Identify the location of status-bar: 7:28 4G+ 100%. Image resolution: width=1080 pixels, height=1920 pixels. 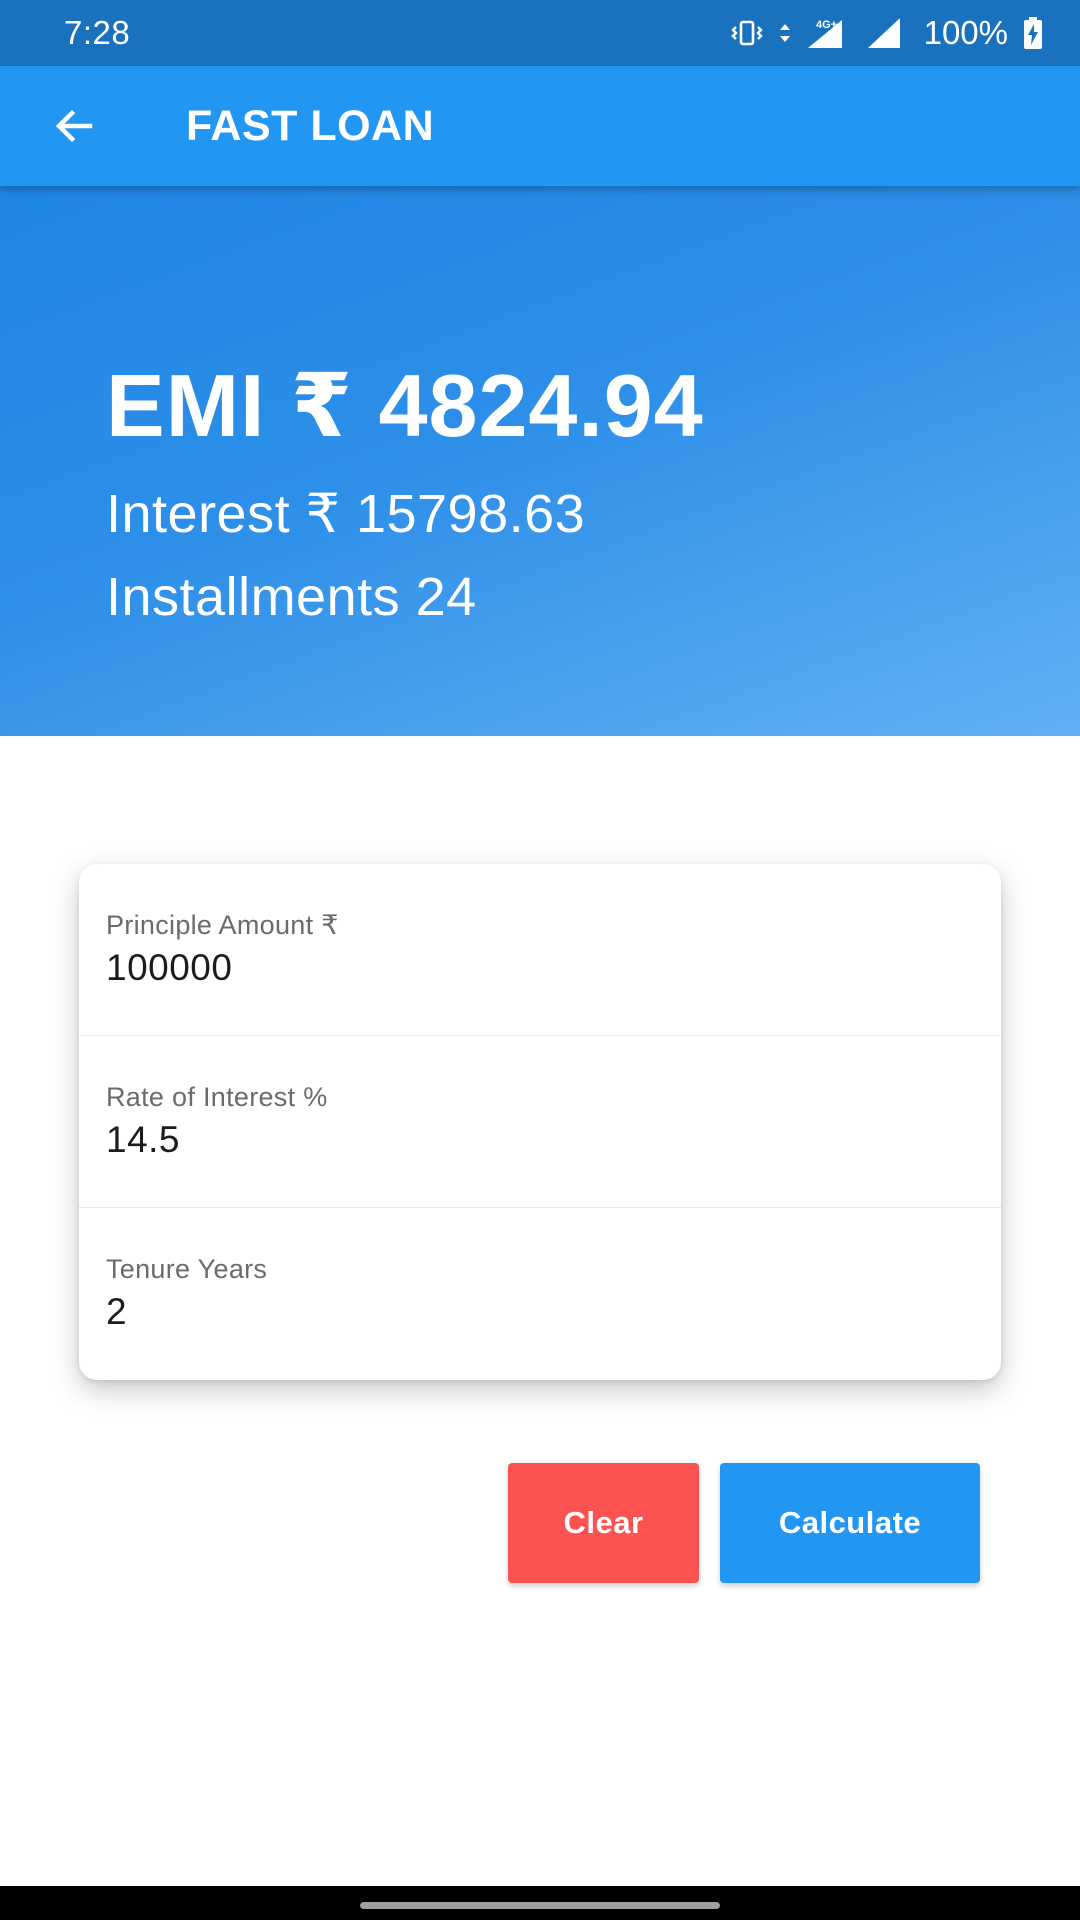
(540, 33).